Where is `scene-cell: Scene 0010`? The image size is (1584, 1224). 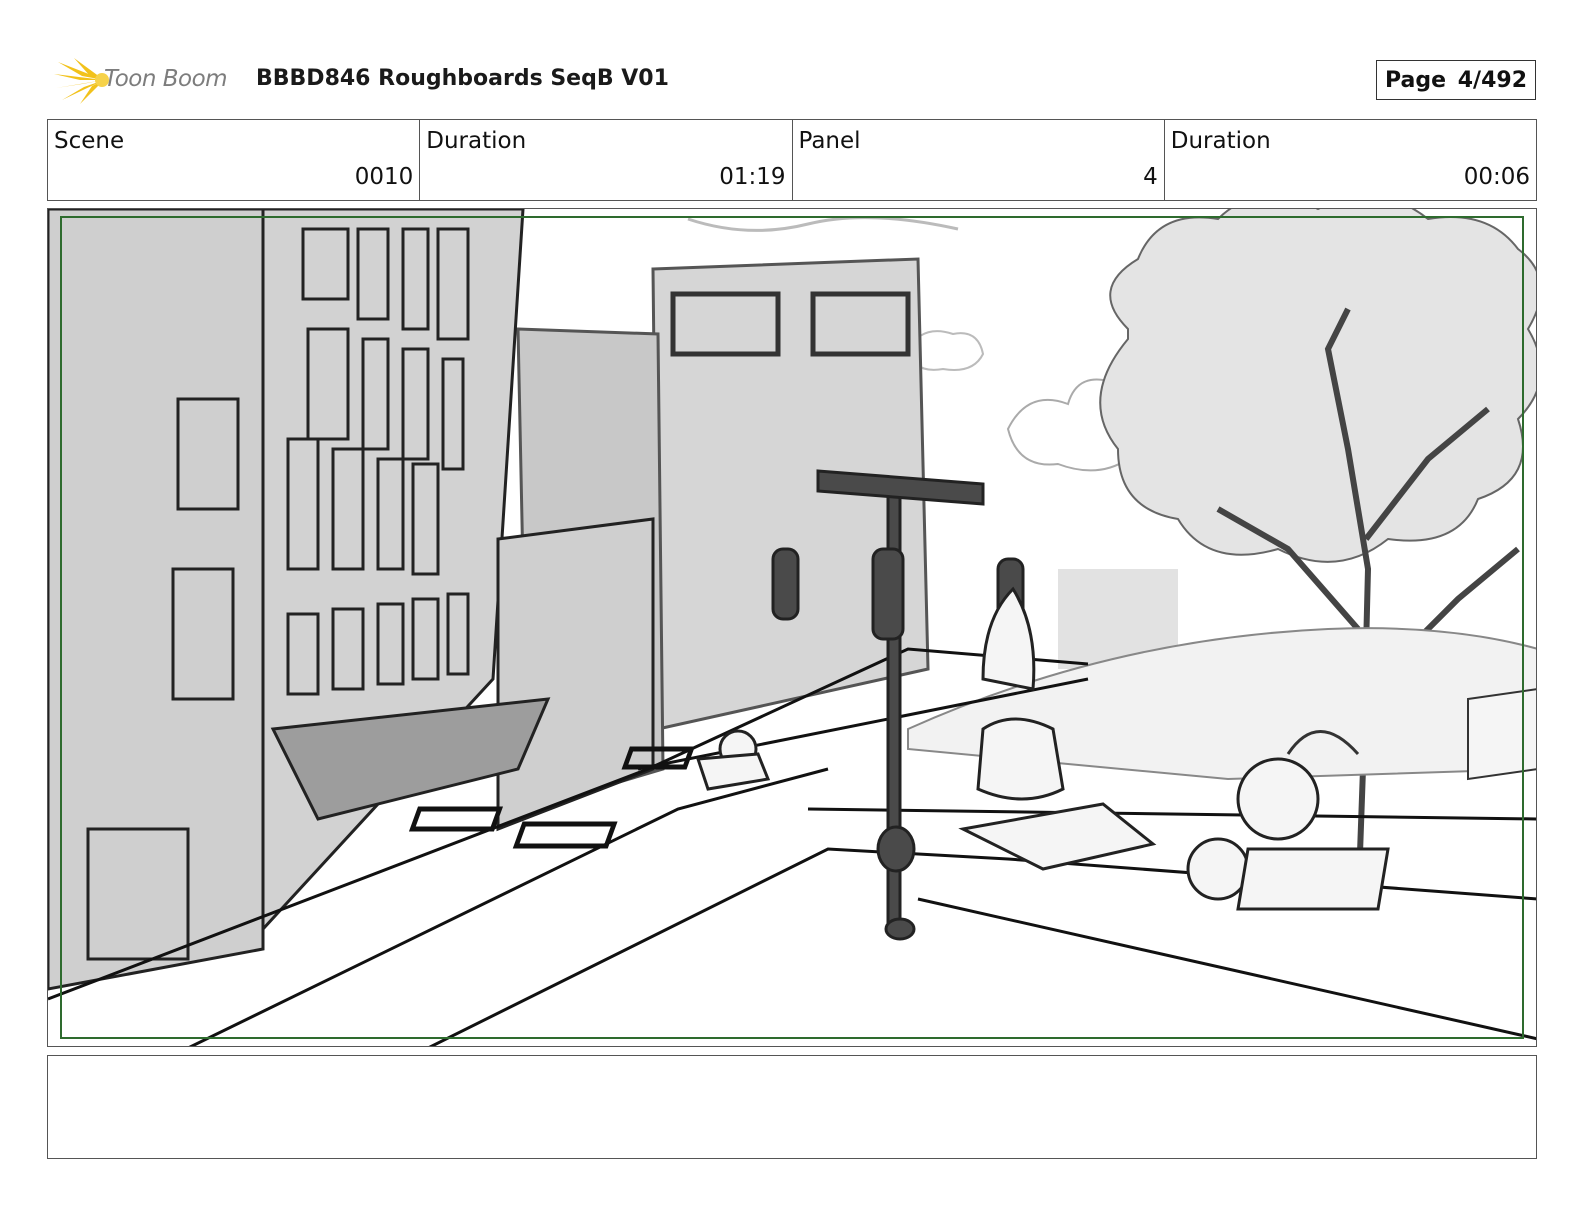
scene-cell: Scene 0010 is located at coordinates (234, 160).